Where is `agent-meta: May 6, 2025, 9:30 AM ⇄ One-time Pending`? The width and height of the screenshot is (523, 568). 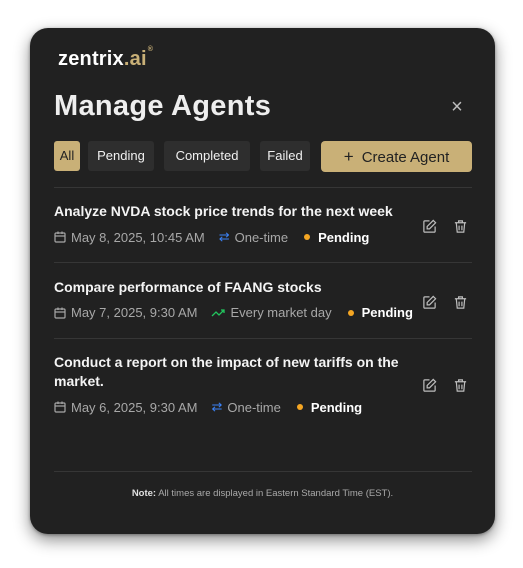 agent-meta: May 6, 2025, 9:30 AM ⇄ One-time Pending is located at coordinates (263, 407).